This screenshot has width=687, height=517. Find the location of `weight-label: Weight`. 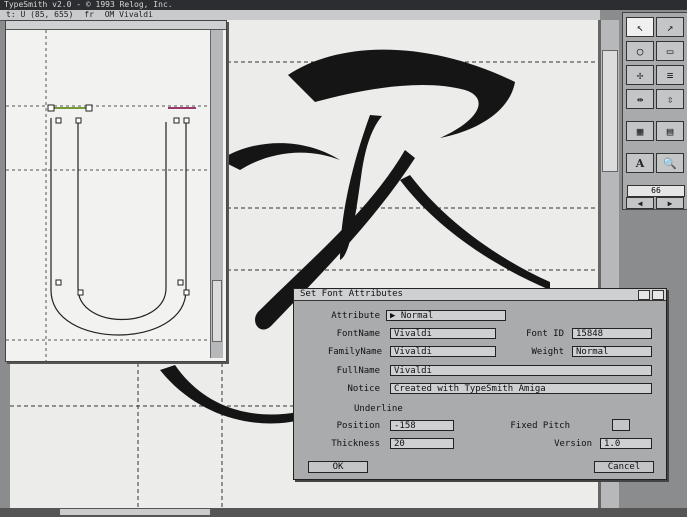

weight-label: Weight is located at coordinates (547, 352).